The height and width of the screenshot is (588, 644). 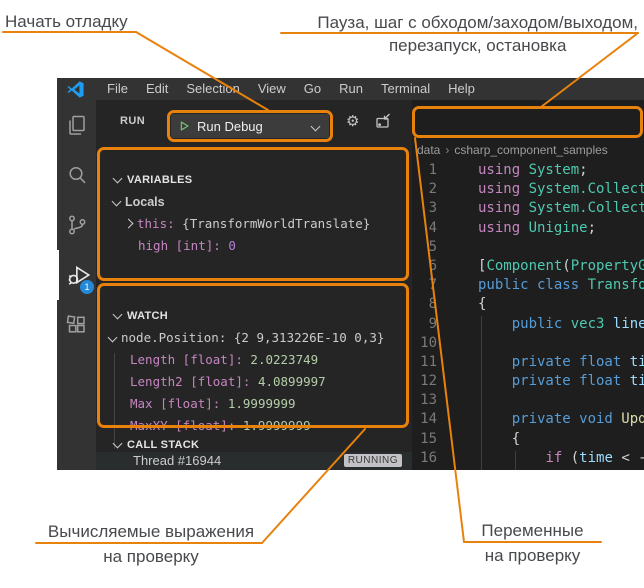 I want to click on menu-bar-items: File Edit Selection View Go Run Terminal Help, so click(x=291, y=89).